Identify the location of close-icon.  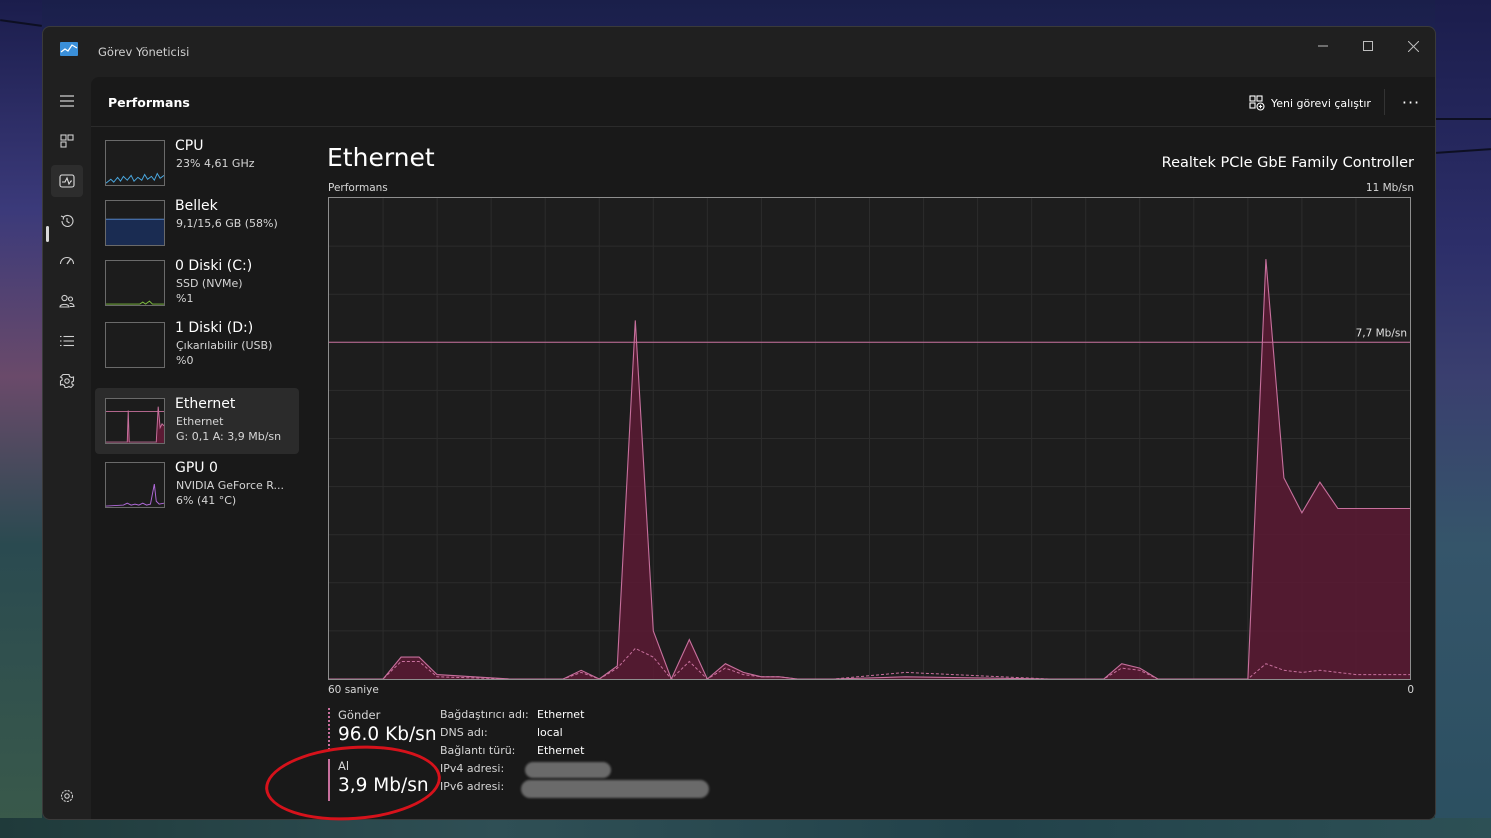
(1413, 46).